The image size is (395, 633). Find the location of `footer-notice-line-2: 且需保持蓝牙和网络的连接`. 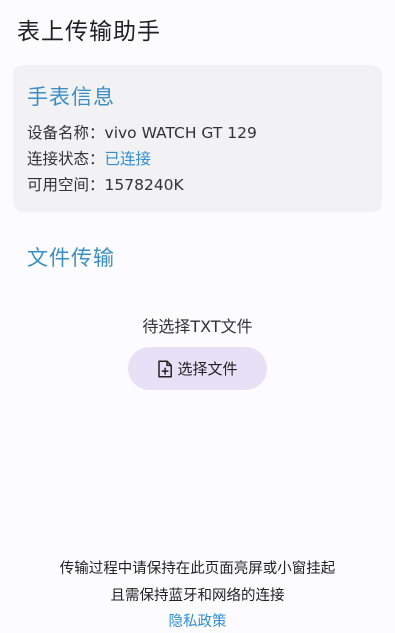

footer-notice-line-2: 且需保持蓝牙和网络的连接 is located at coordinates (197, 596).